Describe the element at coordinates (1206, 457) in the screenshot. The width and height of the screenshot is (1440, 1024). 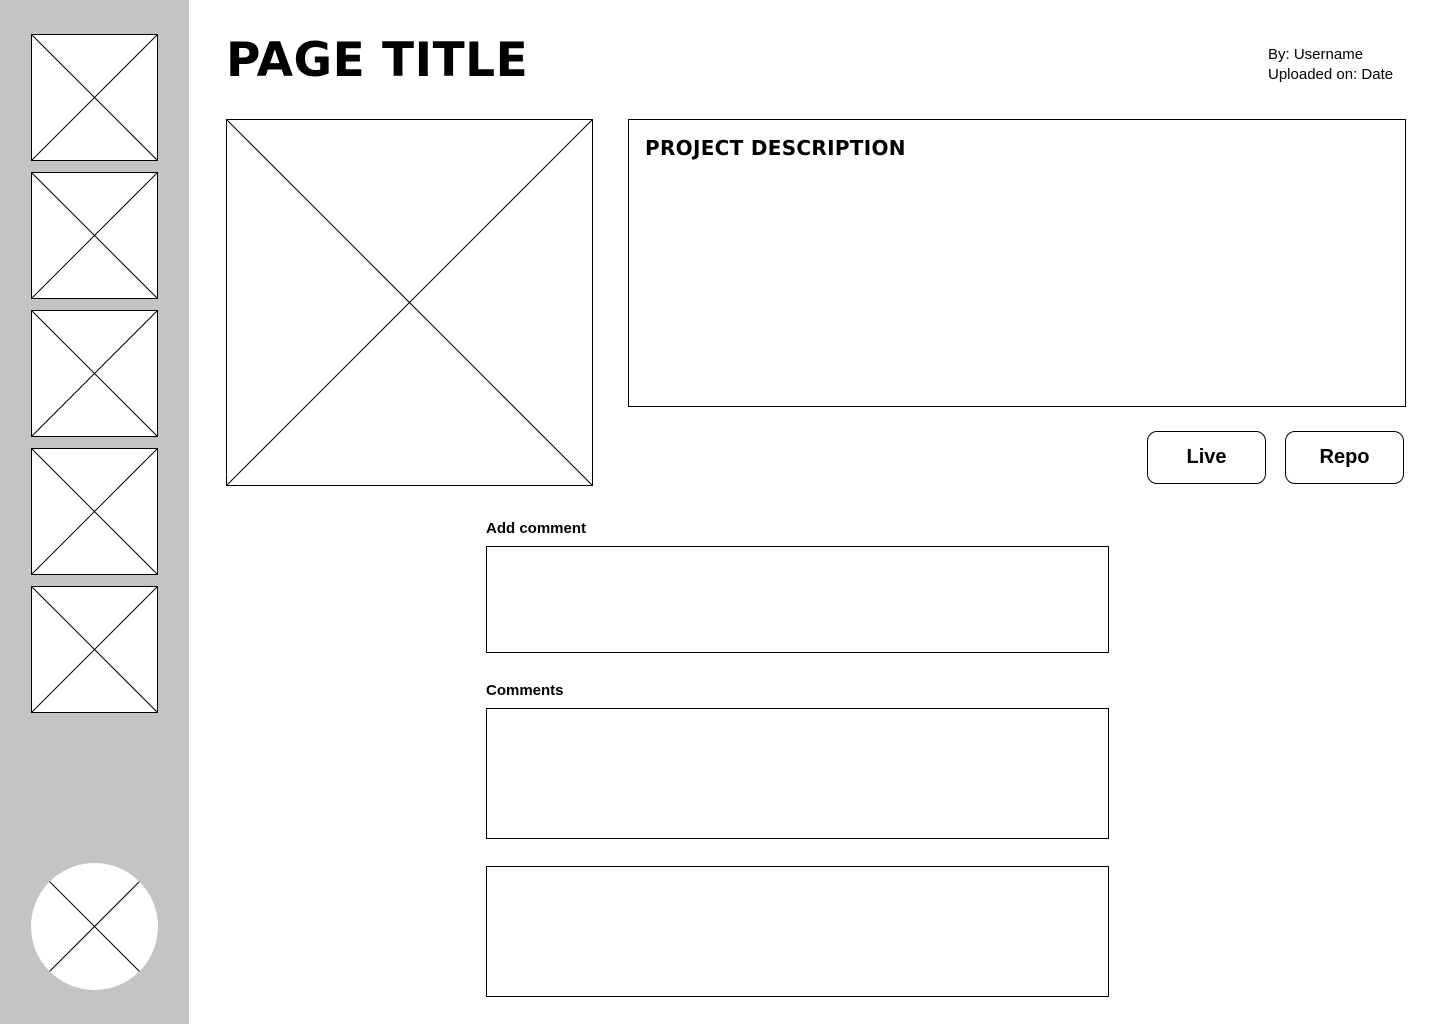
I see `live-button: Live` at that location.